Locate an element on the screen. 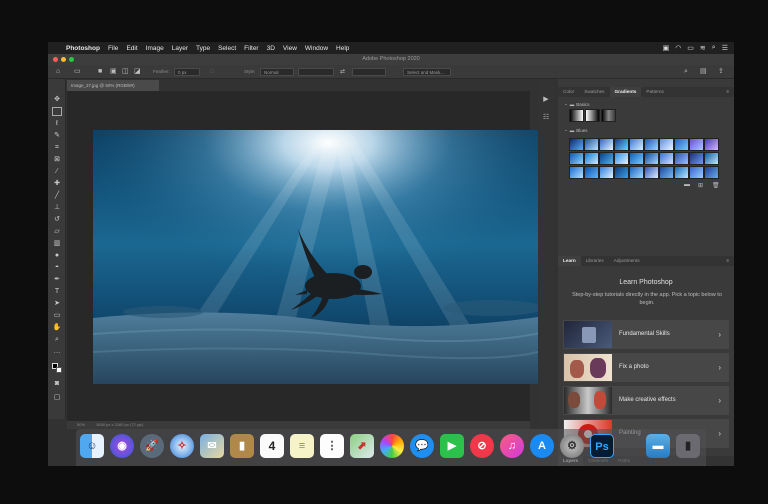 This screenshot has height=504, width=768. menu-file: File is located at coordinates (113, 48).